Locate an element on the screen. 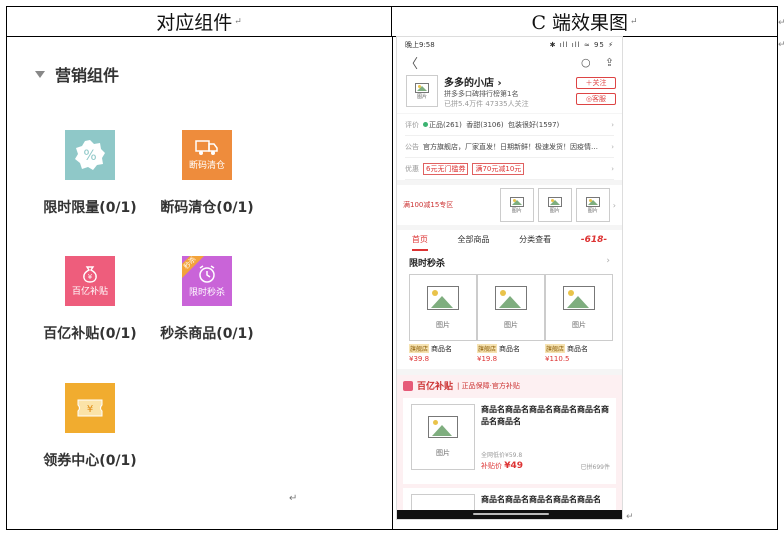 The image size is (784, 535). alarm-clock-icon: 秒杀 限时秒杀 is located at coordinates (207, 281).